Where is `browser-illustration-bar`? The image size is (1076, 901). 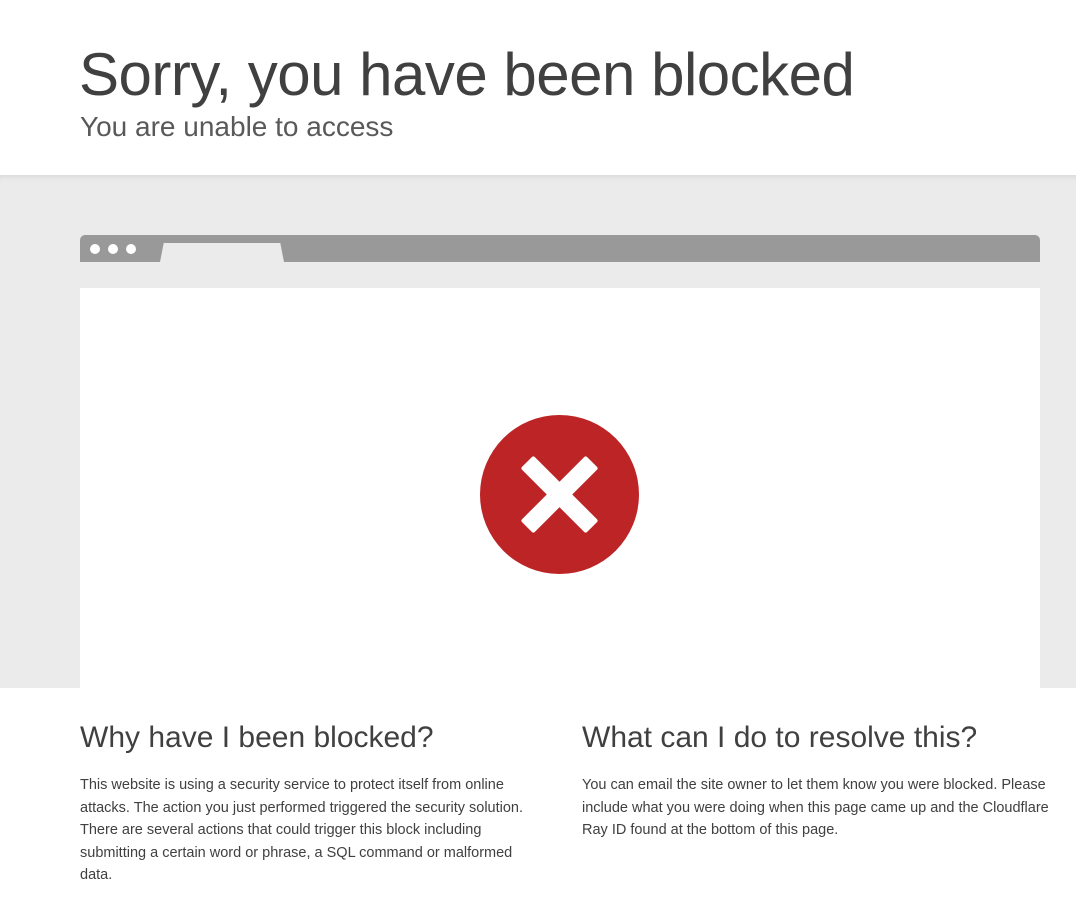 browser-illustration-bar is located at coordinates (560, 248).